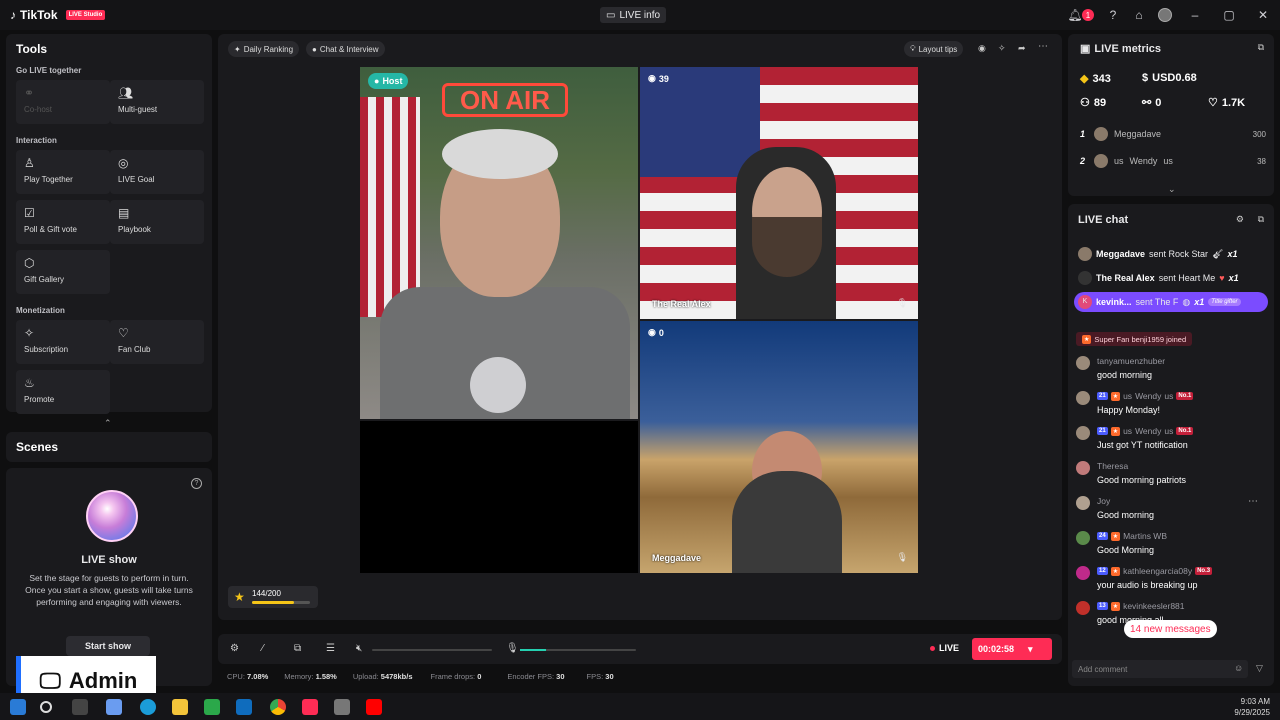 Image resolution: width=1280 pixels, height=720 pixels. What do you see at coordinates (1103, 220) in the screenshot?
I see `chat-title: LIVE chat` at bounding box center [1103, 220].